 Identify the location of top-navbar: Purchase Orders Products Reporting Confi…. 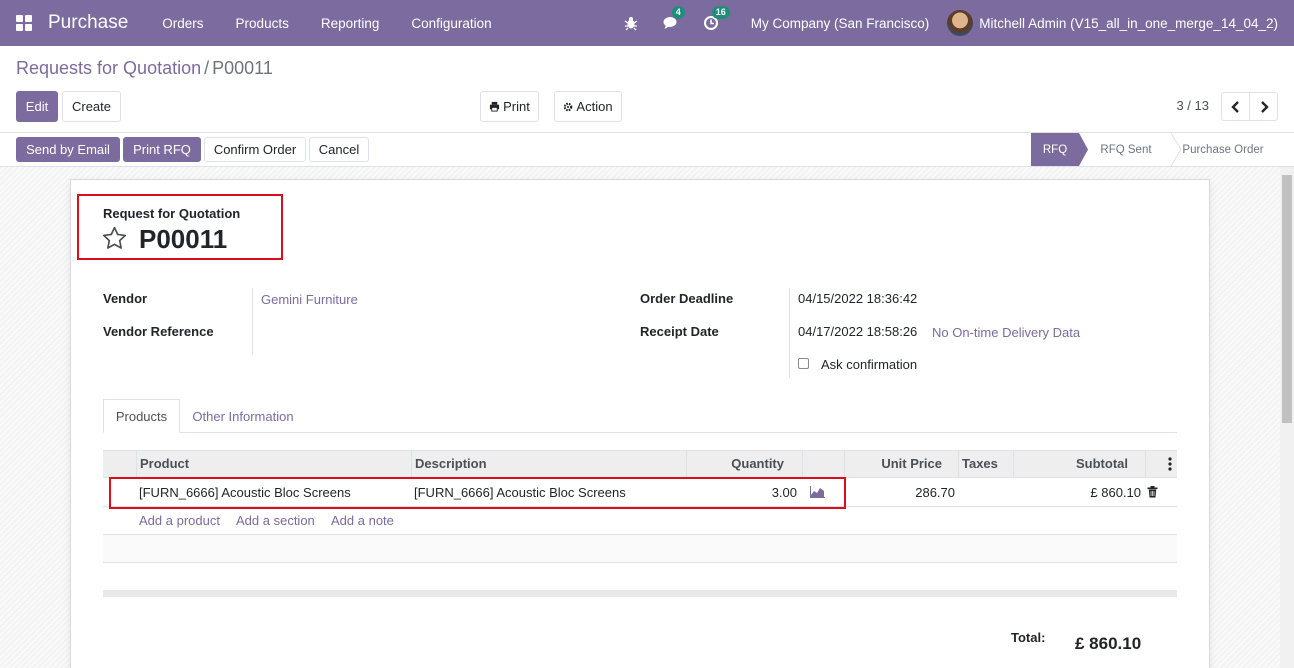
(647, 23).